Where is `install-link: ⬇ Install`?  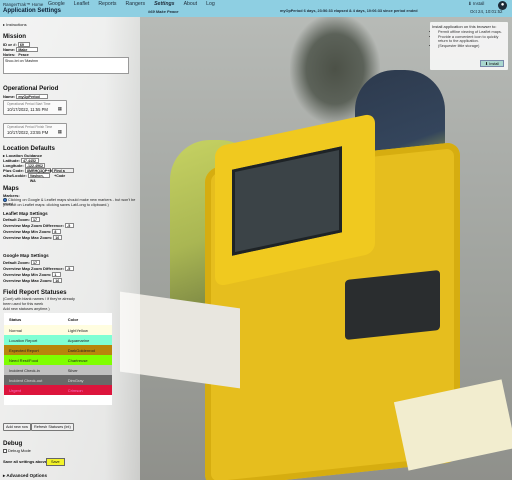 install-link: ⬇ Install is located at coordinates (476, 4).